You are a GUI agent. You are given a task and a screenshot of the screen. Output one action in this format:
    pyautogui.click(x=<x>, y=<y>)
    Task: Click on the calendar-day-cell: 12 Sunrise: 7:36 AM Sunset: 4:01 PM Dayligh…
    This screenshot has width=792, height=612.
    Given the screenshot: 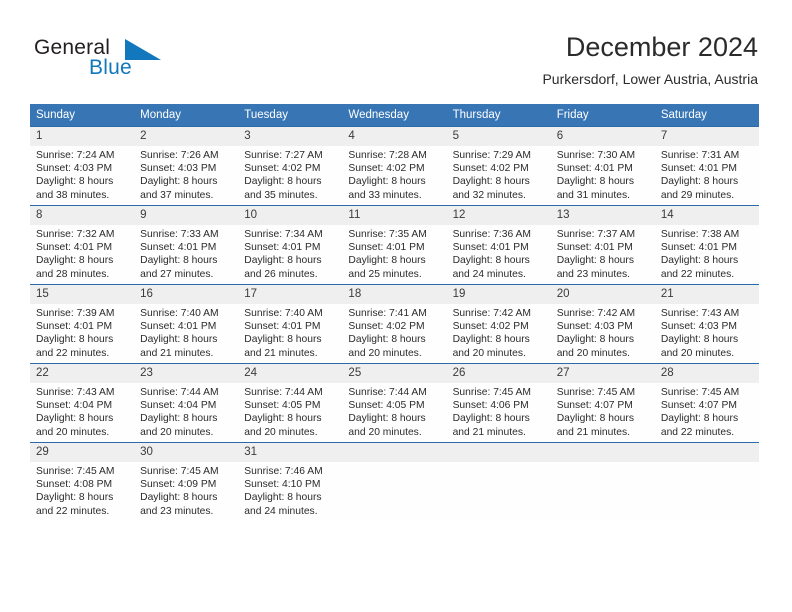 What is the action you would take?
    pyautogui.click(x=498, y=245)
    